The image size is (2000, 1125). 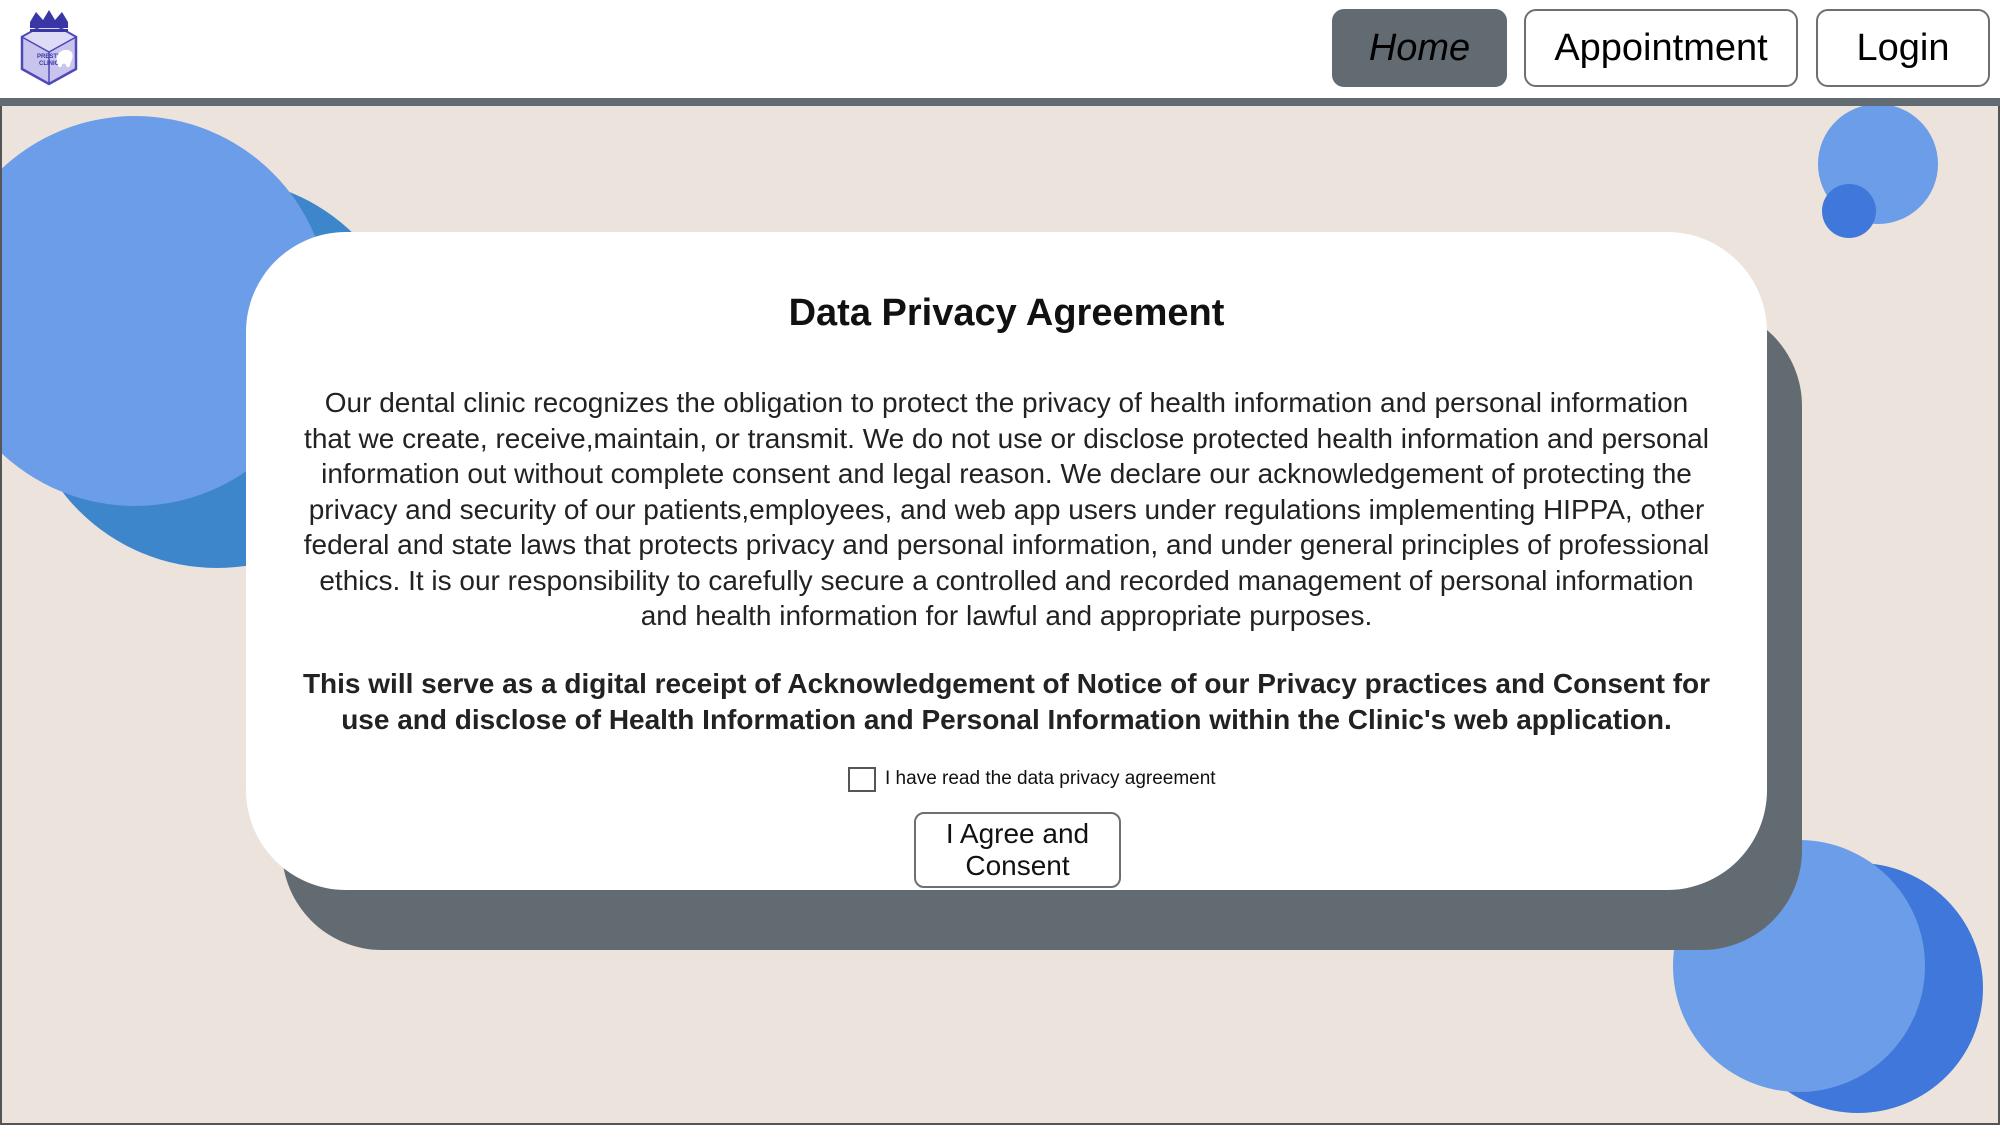 What do you see at coordinates (49, 64) in the screenshot?
I see `logo-text-2: CLINIC` at bounding box center [49, 64].